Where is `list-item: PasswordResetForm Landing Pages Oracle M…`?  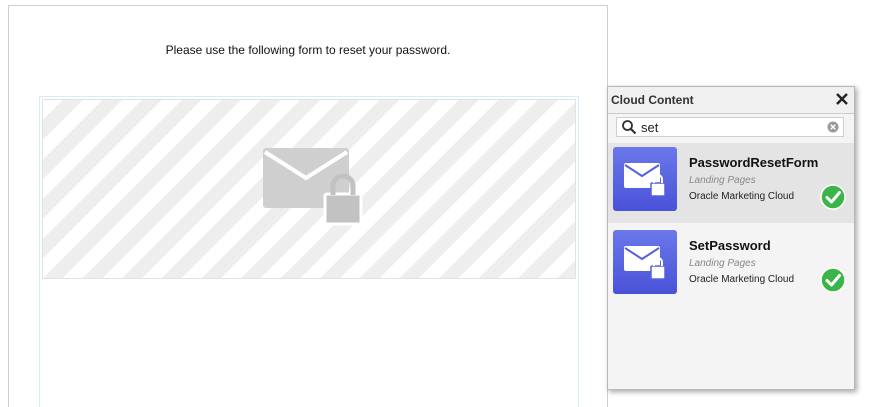
list-item: PasswordResetForm Landing Pages Oracle M… is located at coordinates (731, 183).